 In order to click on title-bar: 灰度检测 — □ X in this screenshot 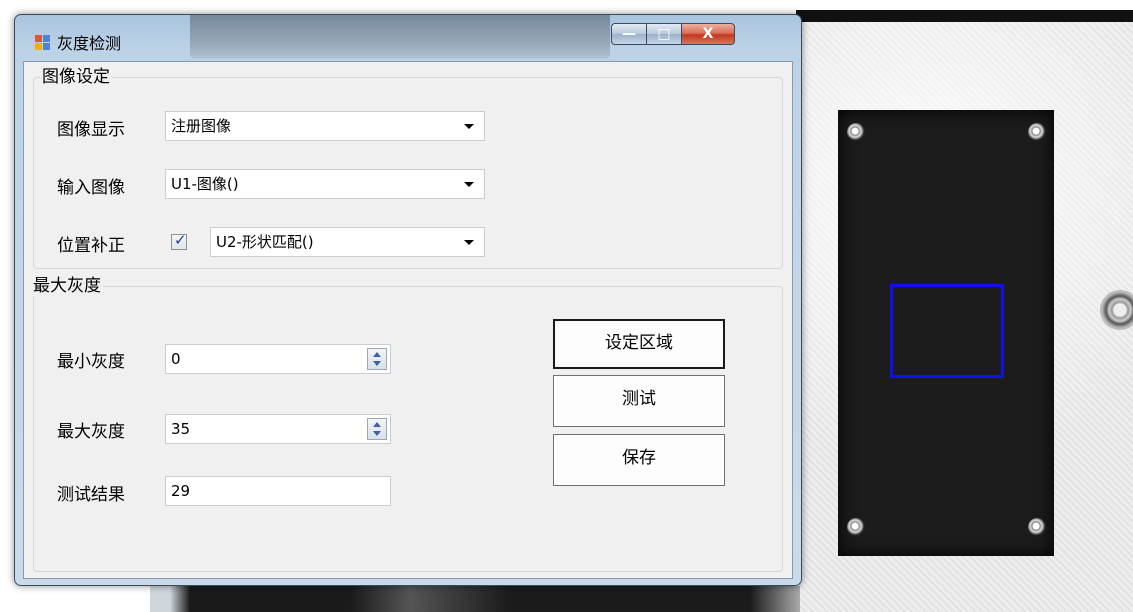, I will do `click(408, 37)`.